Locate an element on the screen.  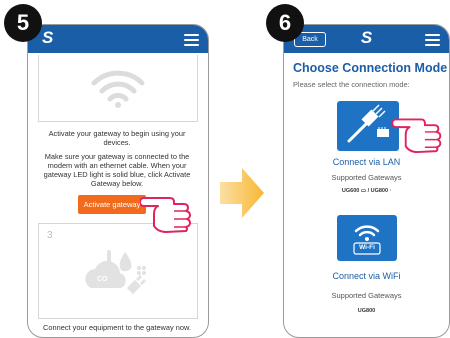
next-step-arrow-icon is located at coordinates (242, 193).